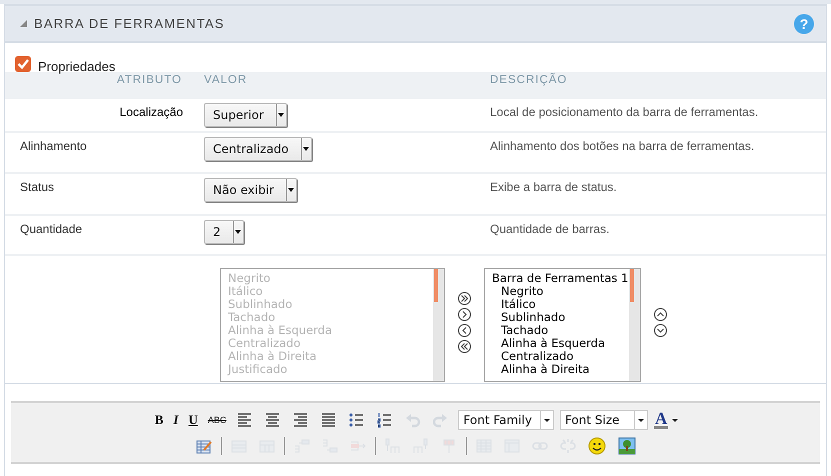 Image resolution: width=831 pixels, height=476 pixels. I want to click on justify-icon, so click(329, 420).